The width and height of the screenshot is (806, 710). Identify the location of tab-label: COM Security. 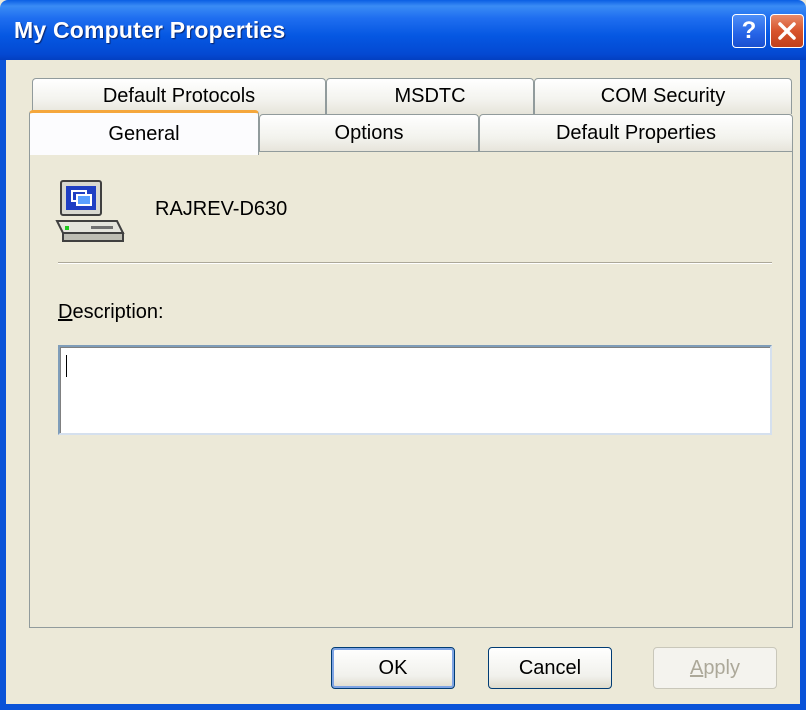
(663, 96).